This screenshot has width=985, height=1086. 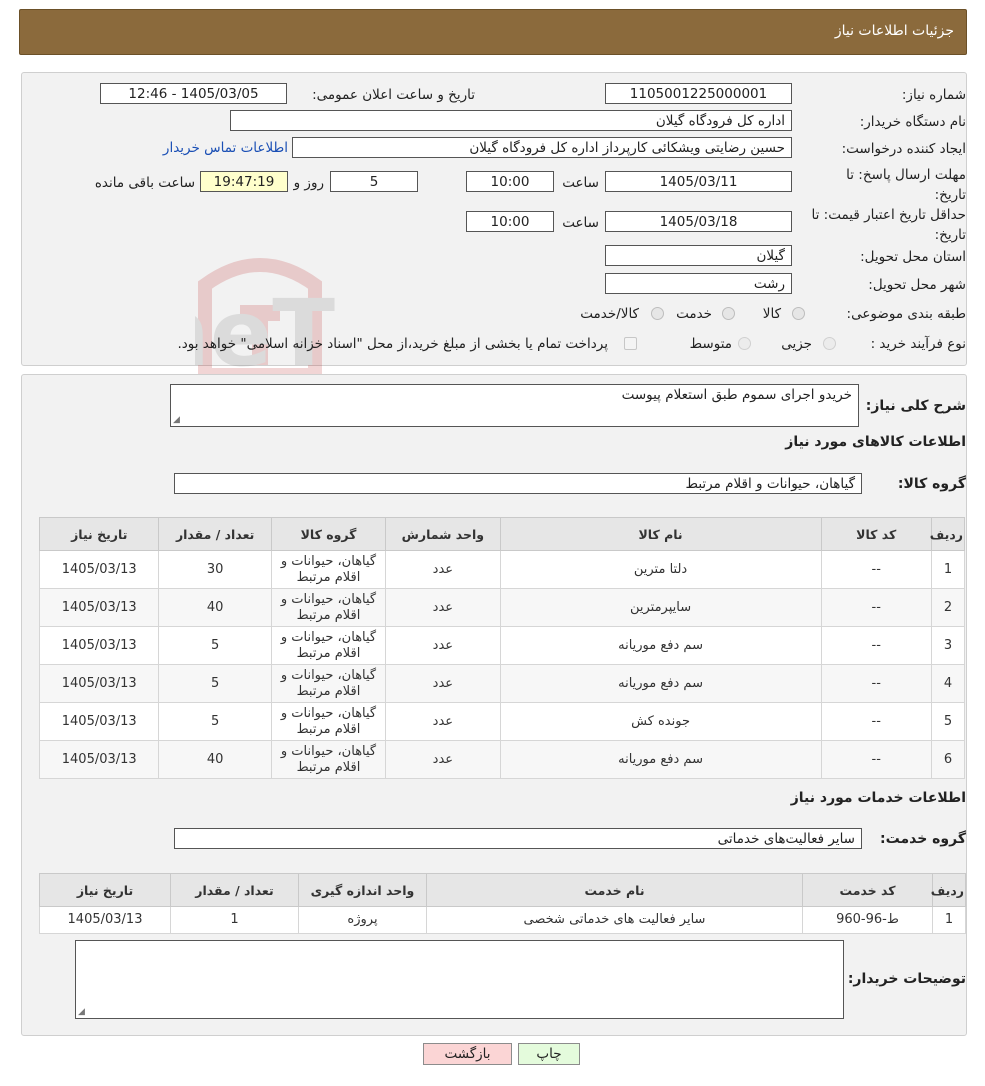 What do you see at coordinates (630, 343) in the screenshot?
I see `treasury-bonds-checkbox` at bounding box center [630, 343].